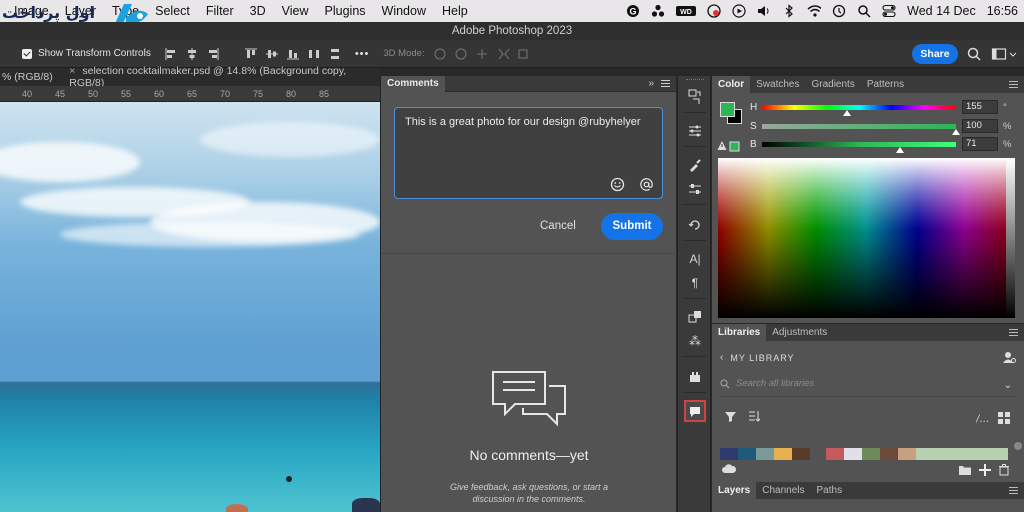 This screenshot has width=1024, height=512. What do you see at coordinates (335, 54) in the screenshot?
I see `distribute-v-icon` at bounding box center [335, 54].